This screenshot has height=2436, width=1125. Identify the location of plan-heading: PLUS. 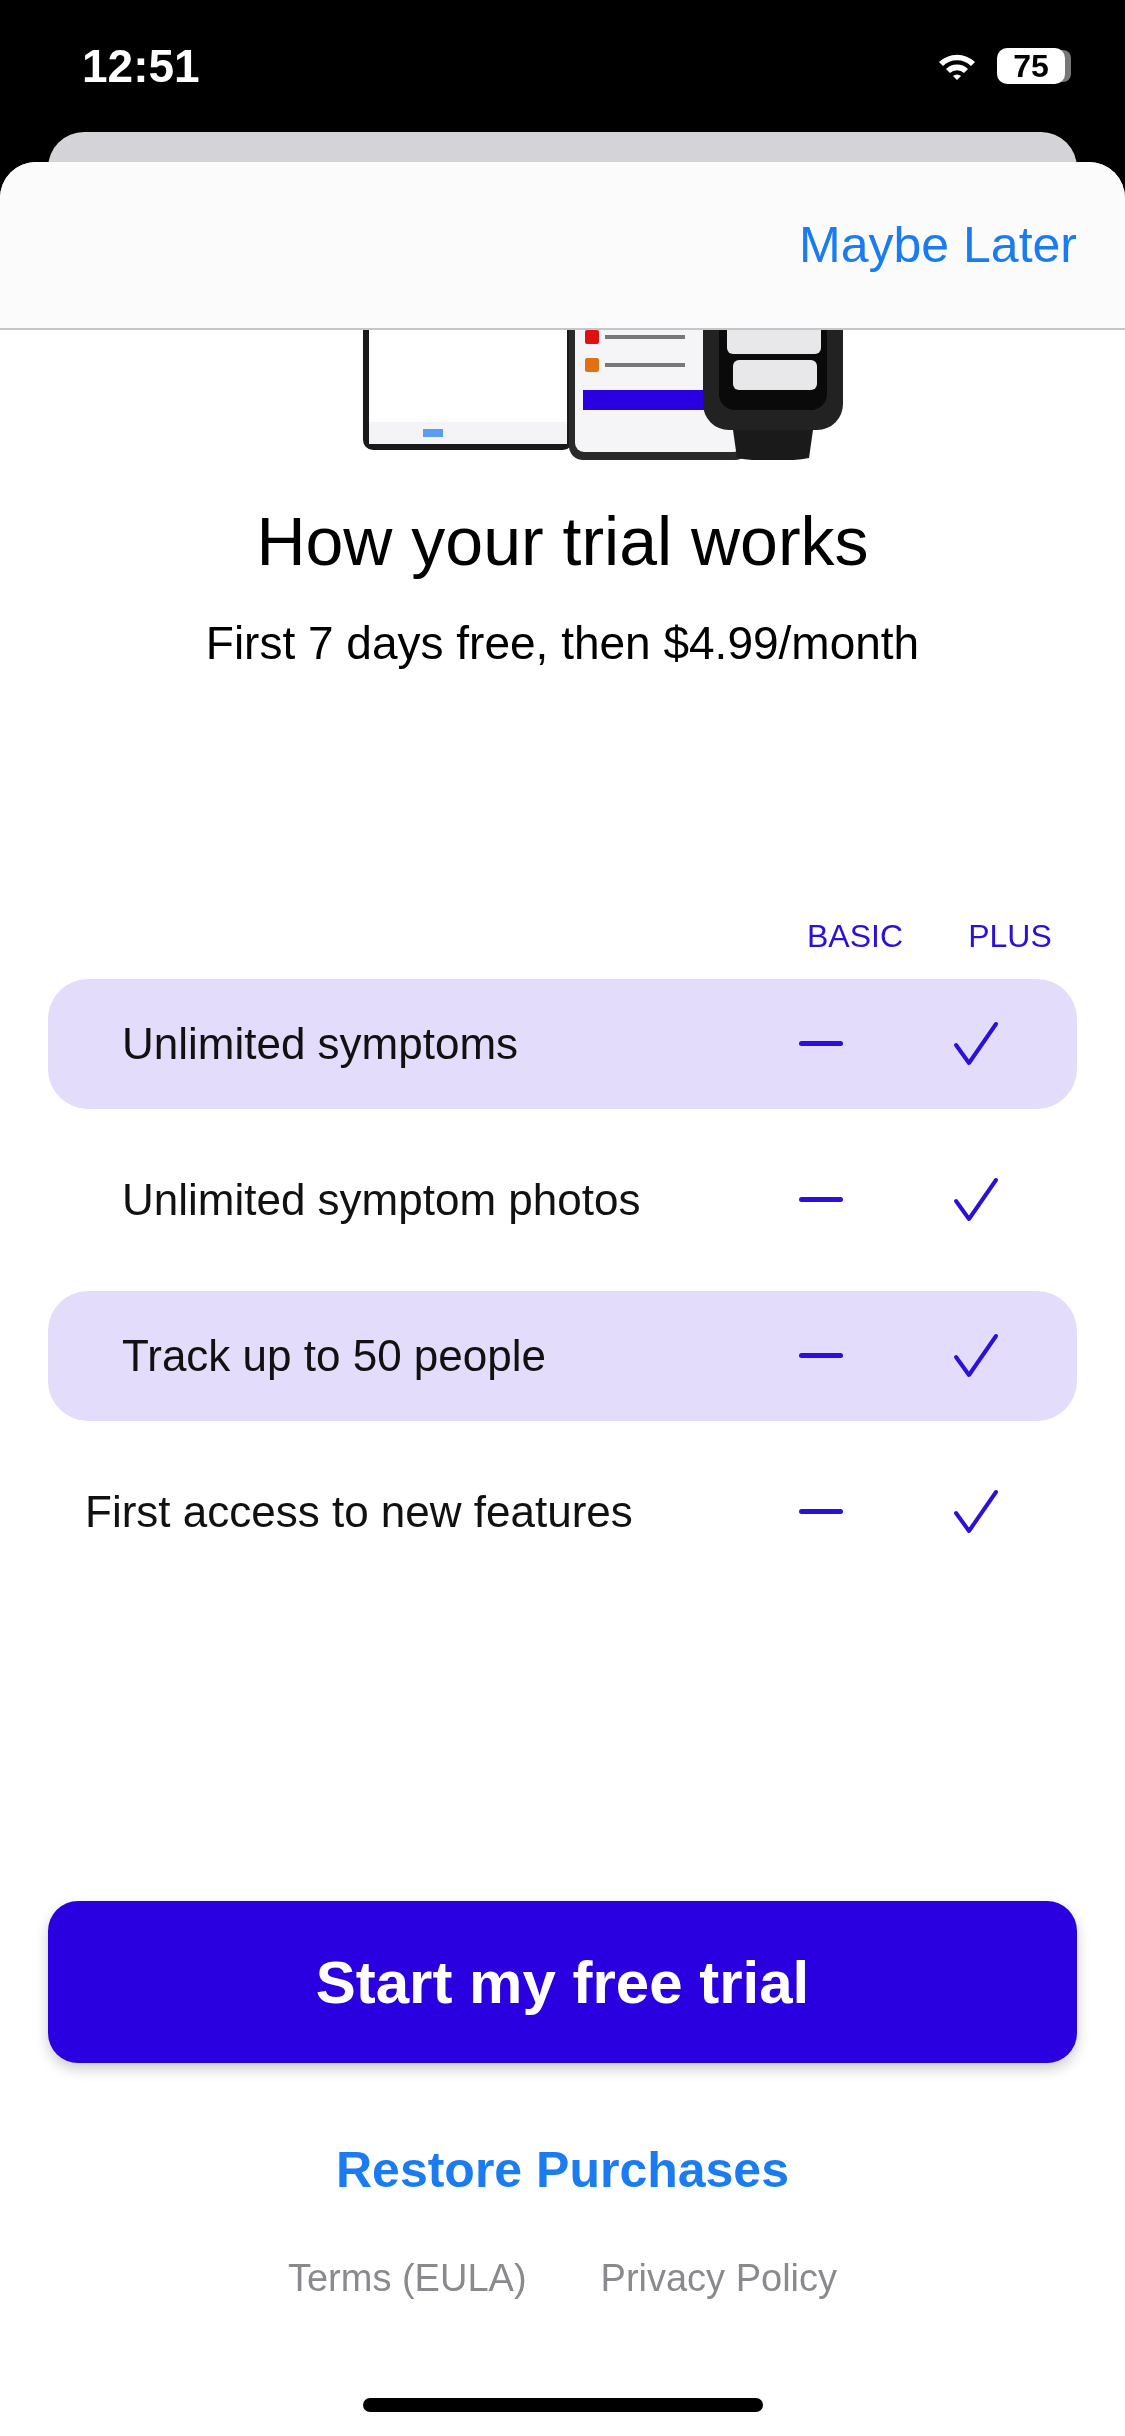
(1010, 936).